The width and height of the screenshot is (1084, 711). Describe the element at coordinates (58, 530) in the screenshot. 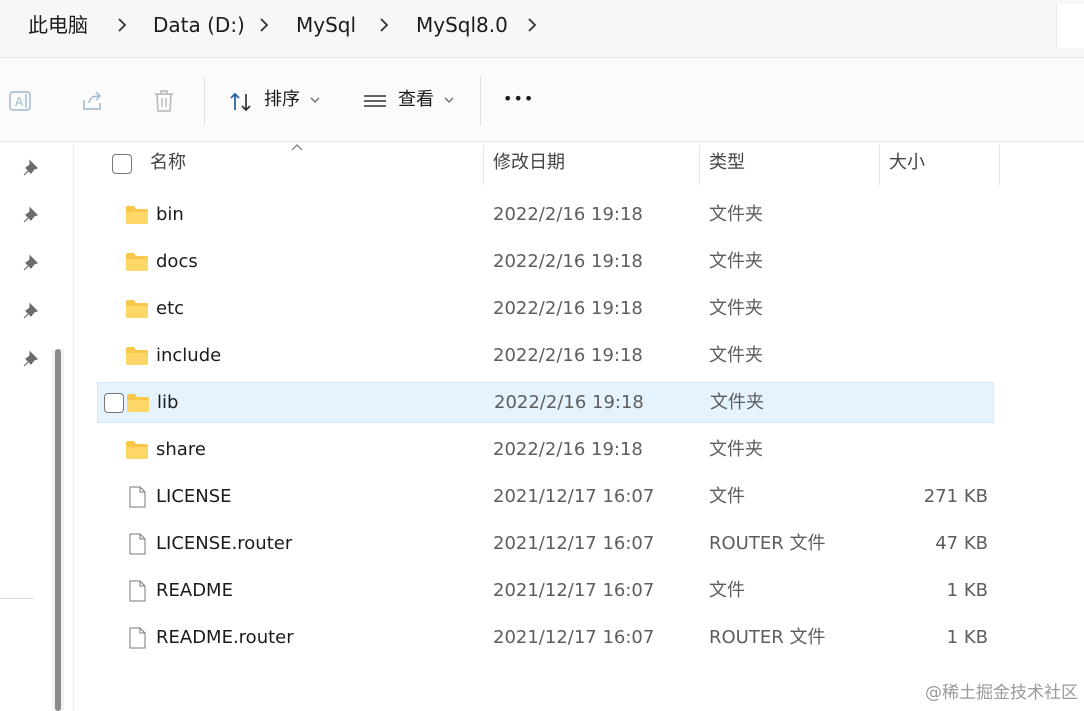

I see `nav-scrollbar-thumb` at that location.